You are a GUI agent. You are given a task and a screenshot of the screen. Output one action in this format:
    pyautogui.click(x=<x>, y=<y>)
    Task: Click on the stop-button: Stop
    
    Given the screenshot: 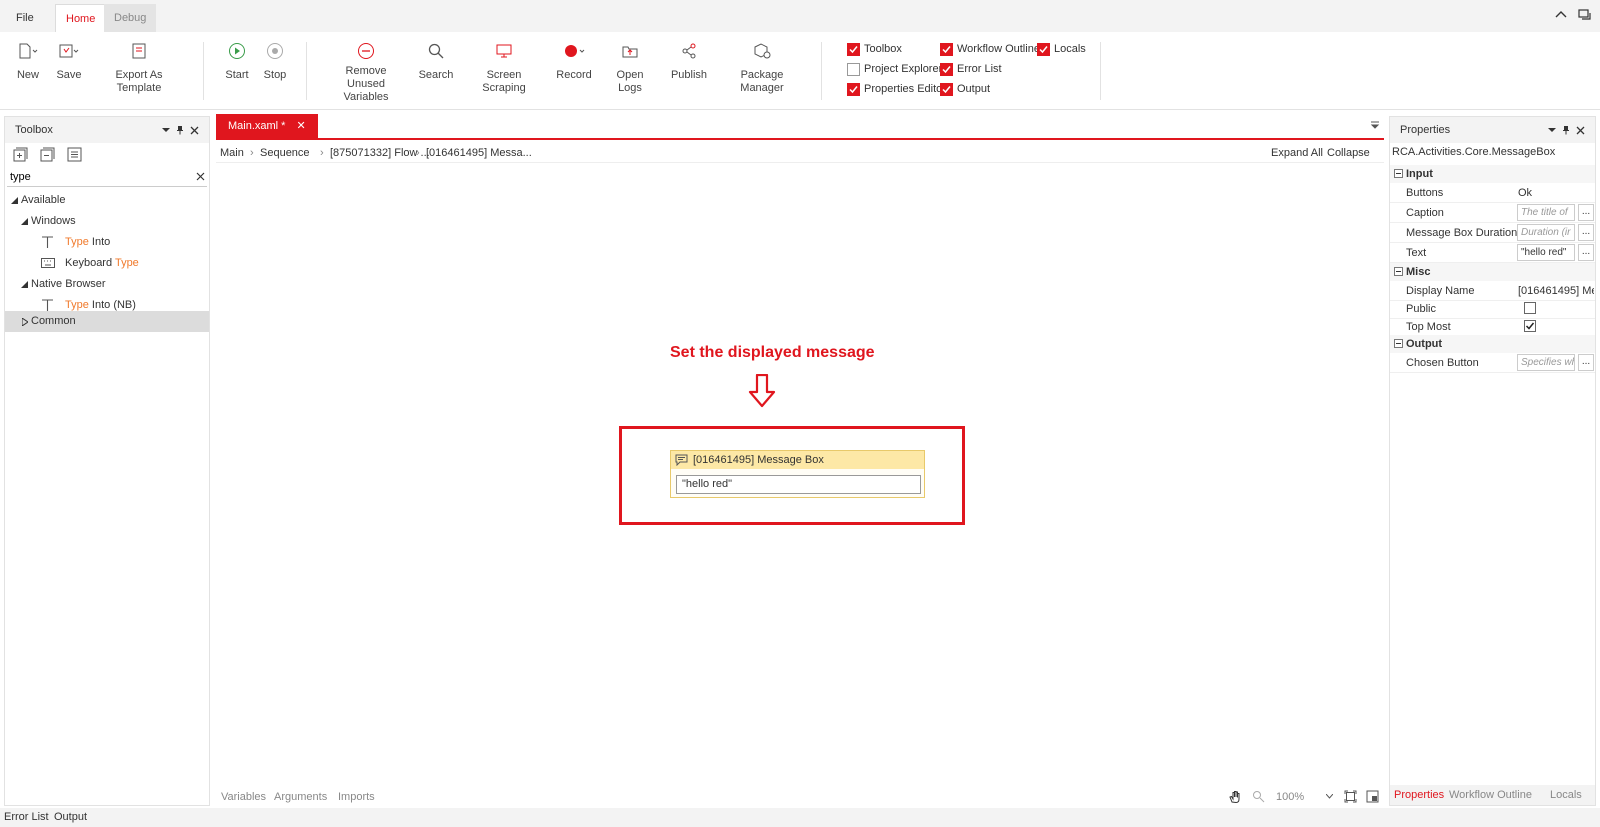 What is the action you would take?
    pyautogui.click(x=275, y=61)
    